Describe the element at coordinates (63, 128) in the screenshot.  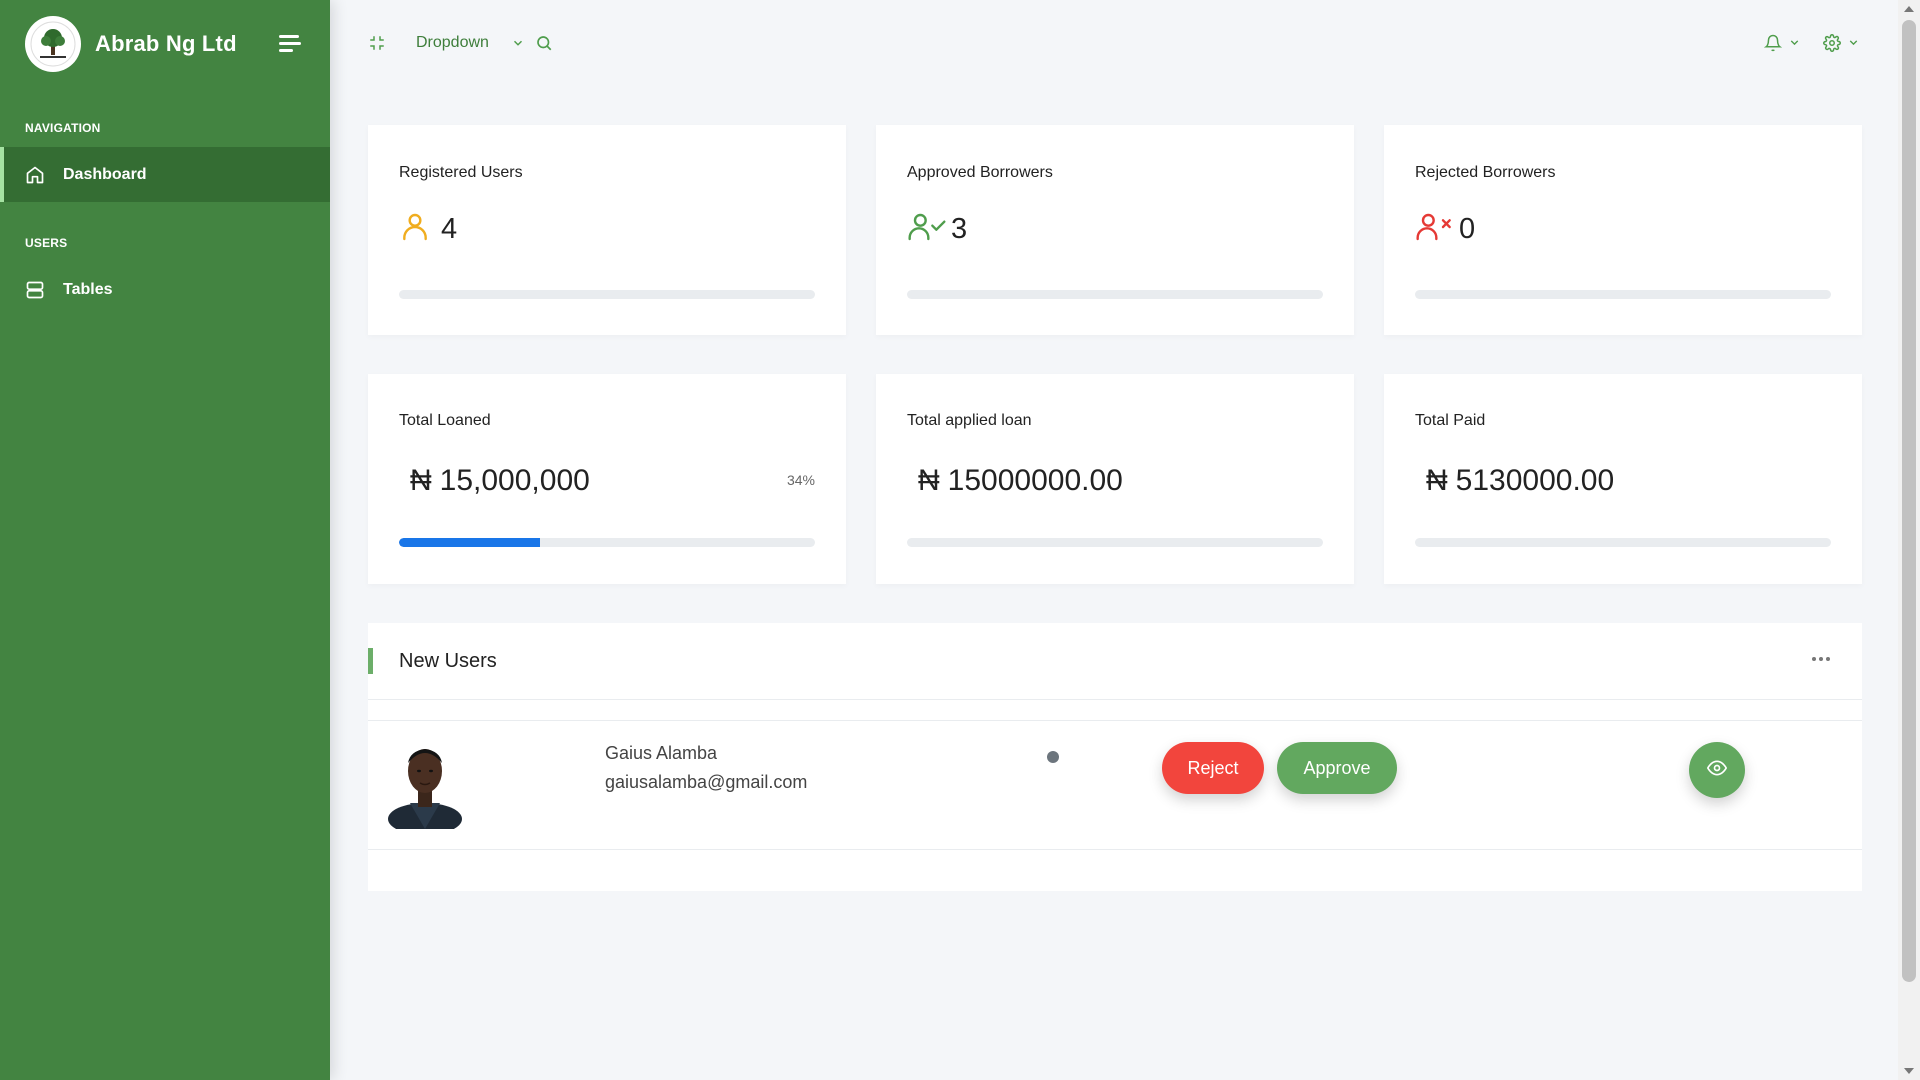
I see `nav-section-navigation: NAVIGATION` at that location.